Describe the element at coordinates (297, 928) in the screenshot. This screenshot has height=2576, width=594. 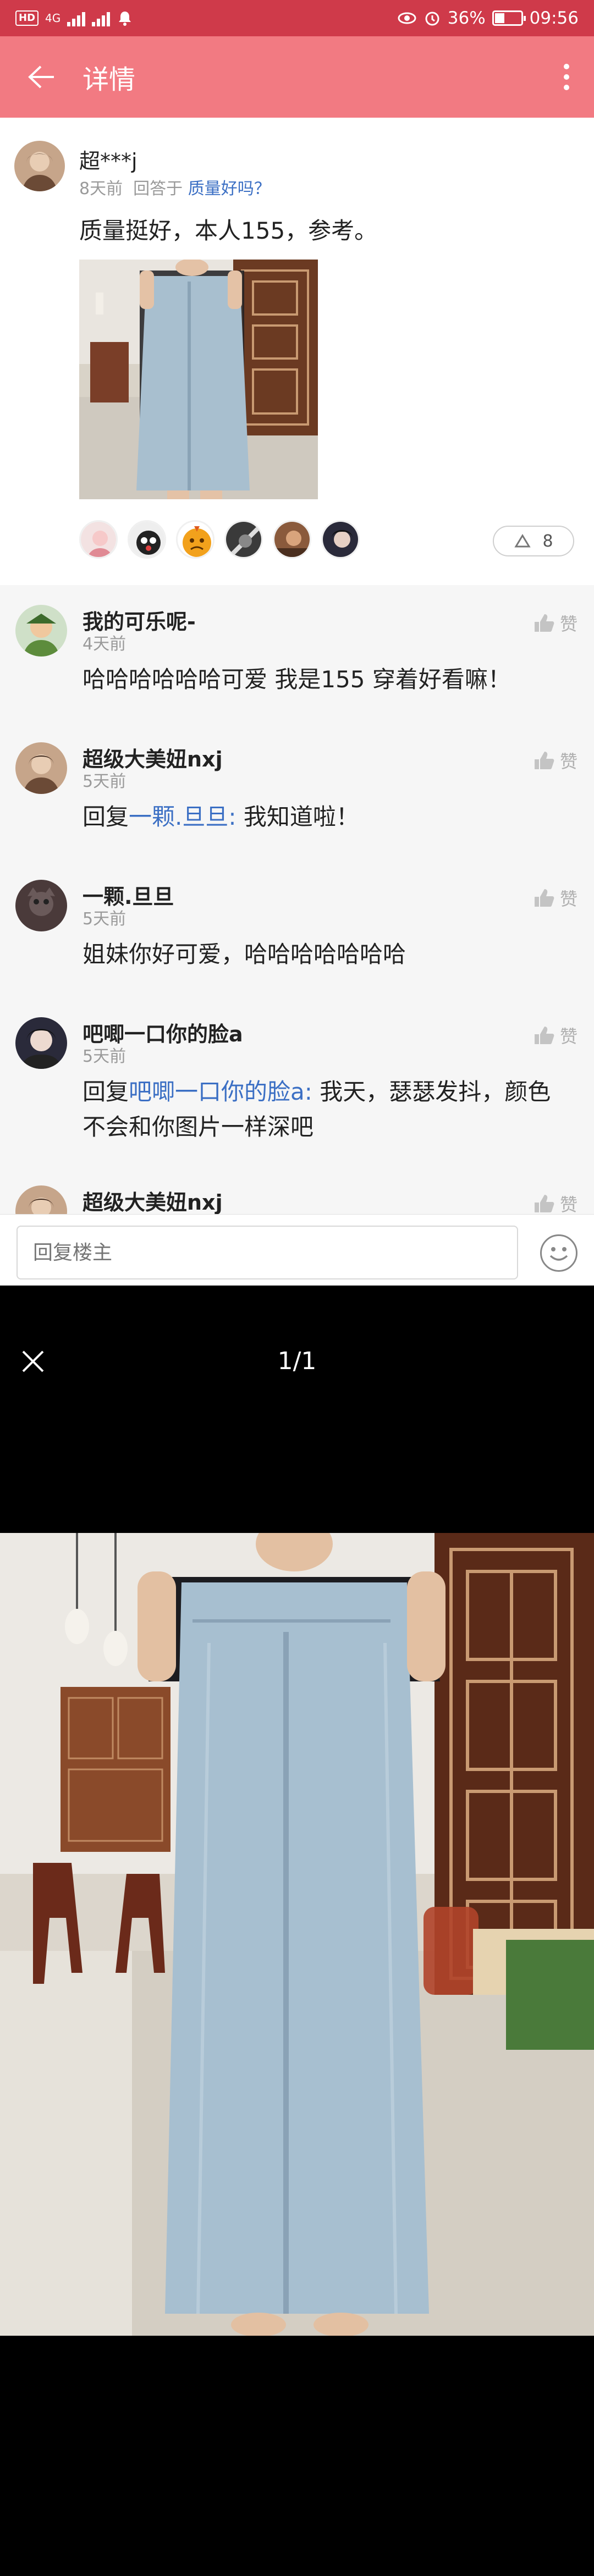
I see `comment-item: 一颗.旦旦 5天前 赞 姐妹你好可爱，哈哈哈哈哈哈哈` at that location.